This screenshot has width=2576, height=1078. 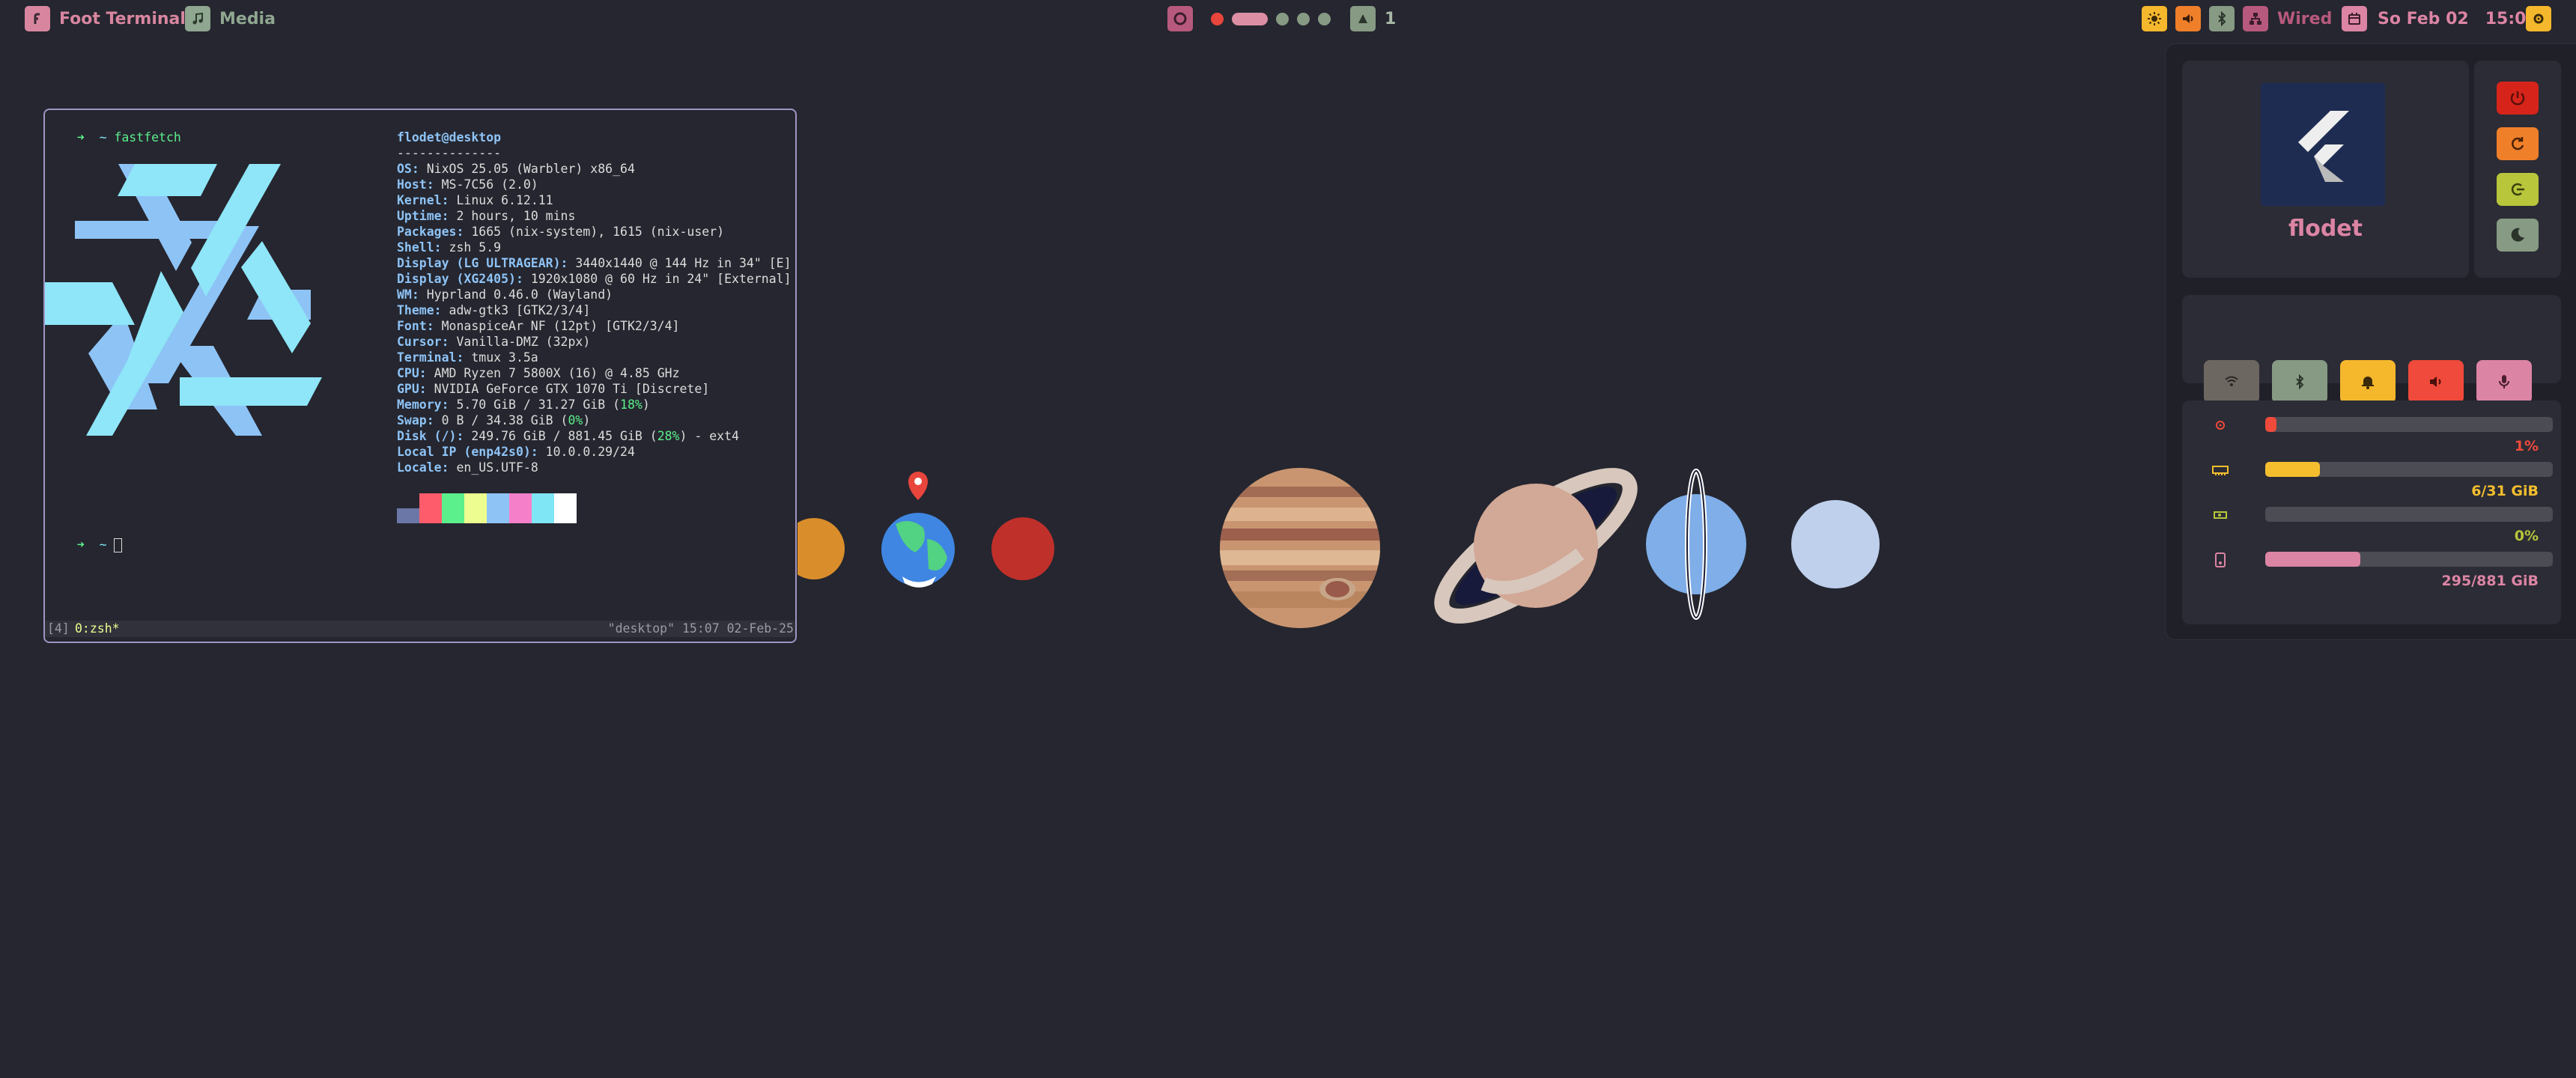 I want to click on wifi-toggle, so click(x=2231, y=382).